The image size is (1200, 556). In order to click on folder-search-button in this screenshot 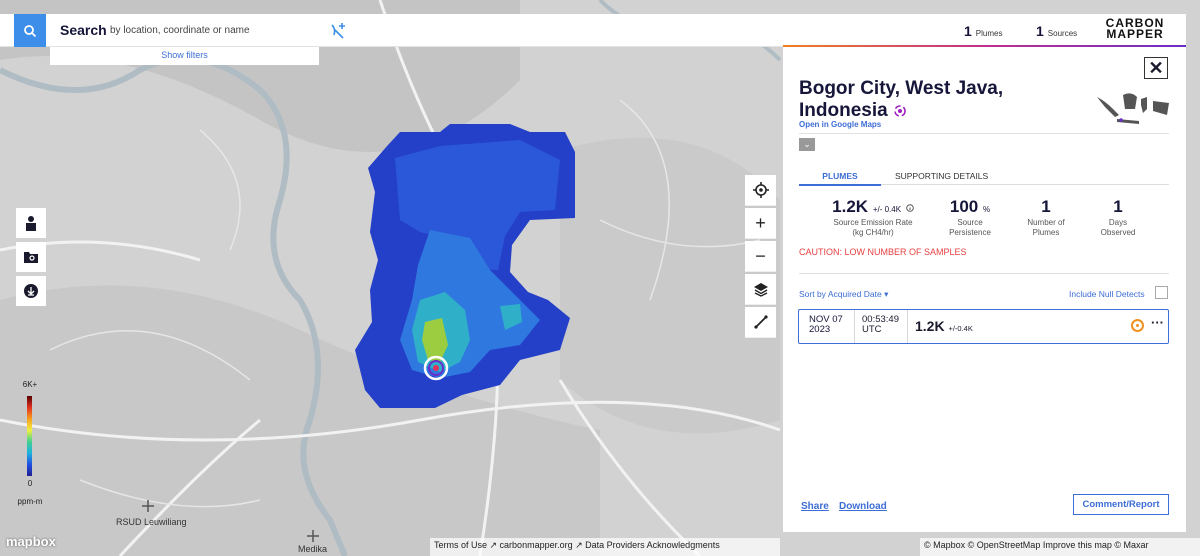, I will do `click(31, 257)`.